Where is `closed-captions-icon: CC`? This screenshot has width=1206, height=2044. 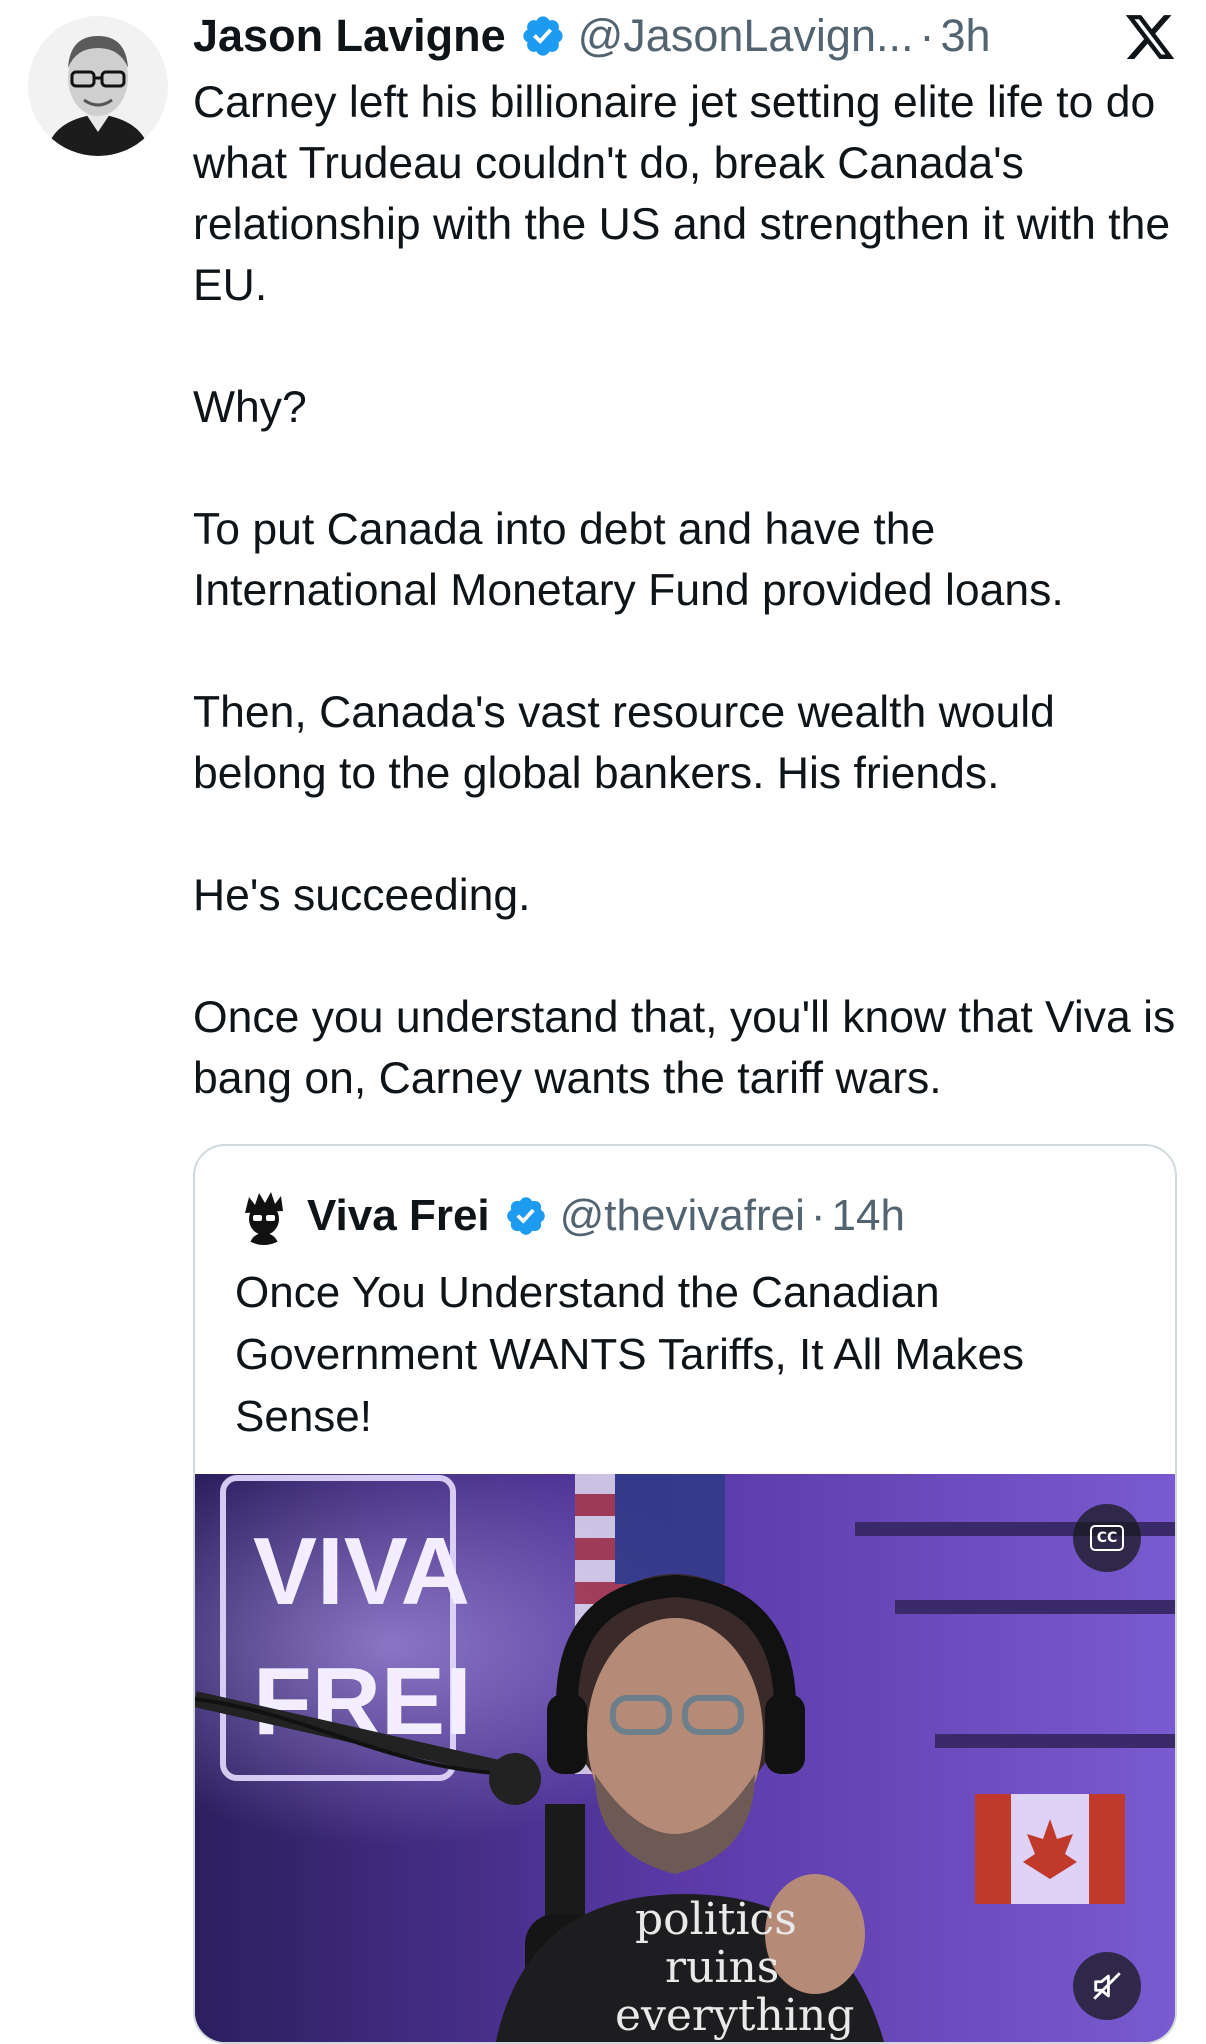
closed-captions-icon: CC is located at coordinates (1107, 1538).